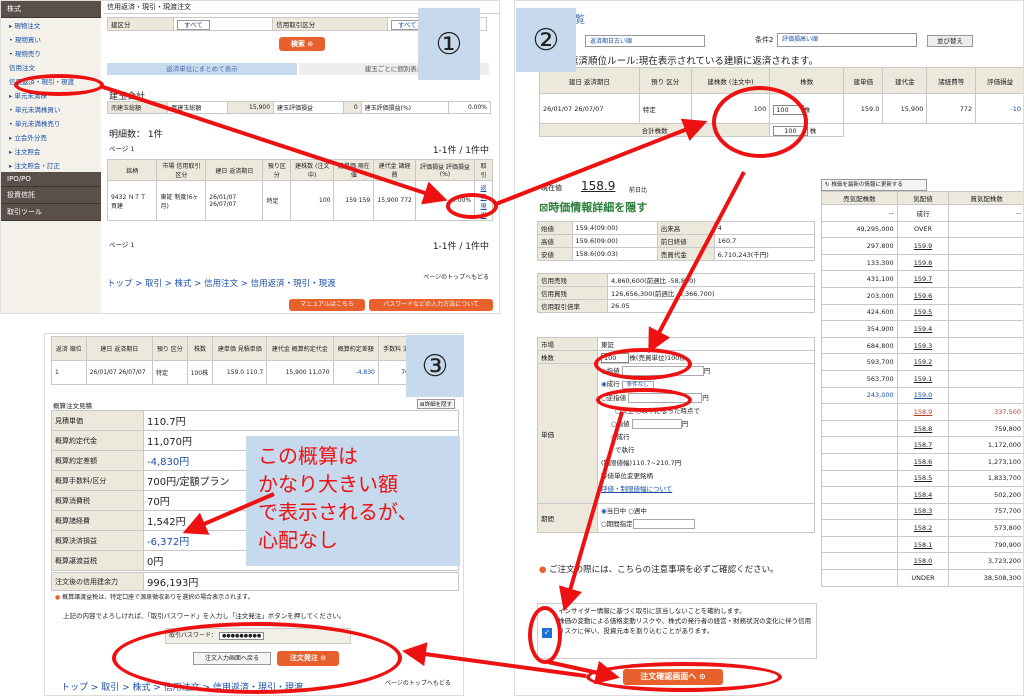 Image resolution: width=1024 pixels, height=696 pixels. Describe the element at coordinates (923, 329) in the screenshot. I see `board-cell: 159.4` at that location.